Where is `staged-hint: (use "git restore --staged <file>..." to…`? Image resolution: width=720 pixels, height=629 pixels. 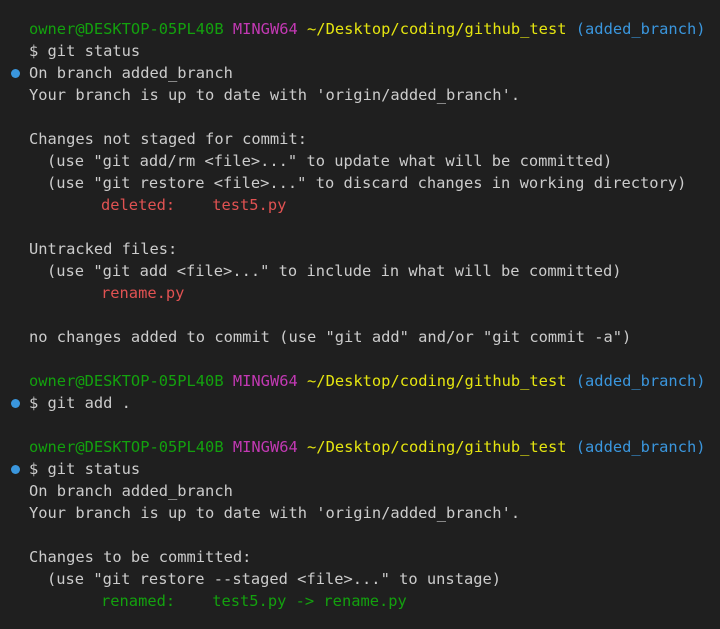
staged-hint: (use "git restore --staged <file>..." to… is located at coordinates (274, 579).